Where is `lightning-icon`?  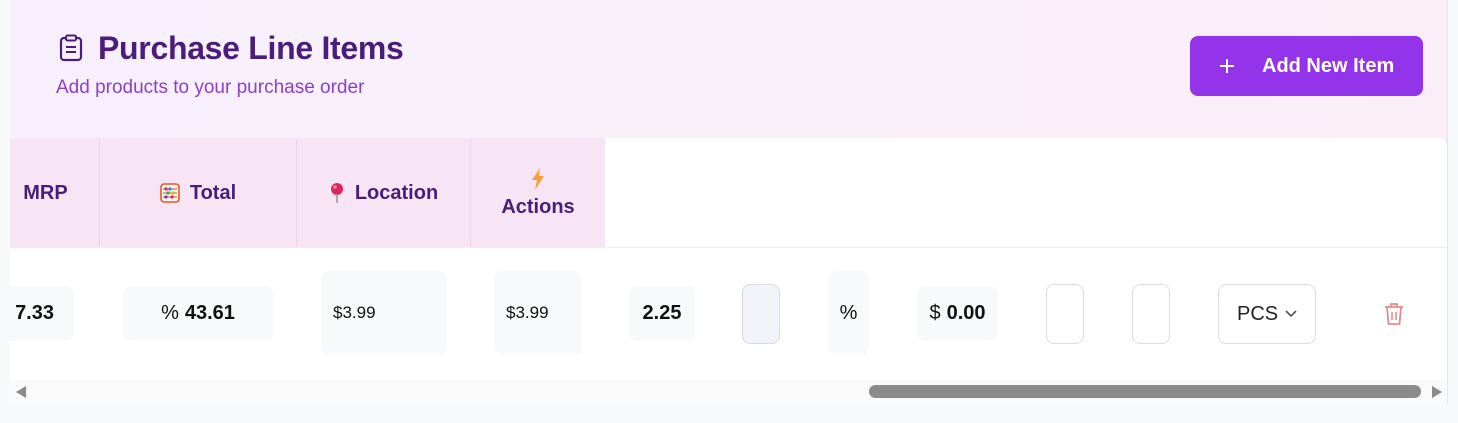
lightning-icon is located at coordinates (538, 178).